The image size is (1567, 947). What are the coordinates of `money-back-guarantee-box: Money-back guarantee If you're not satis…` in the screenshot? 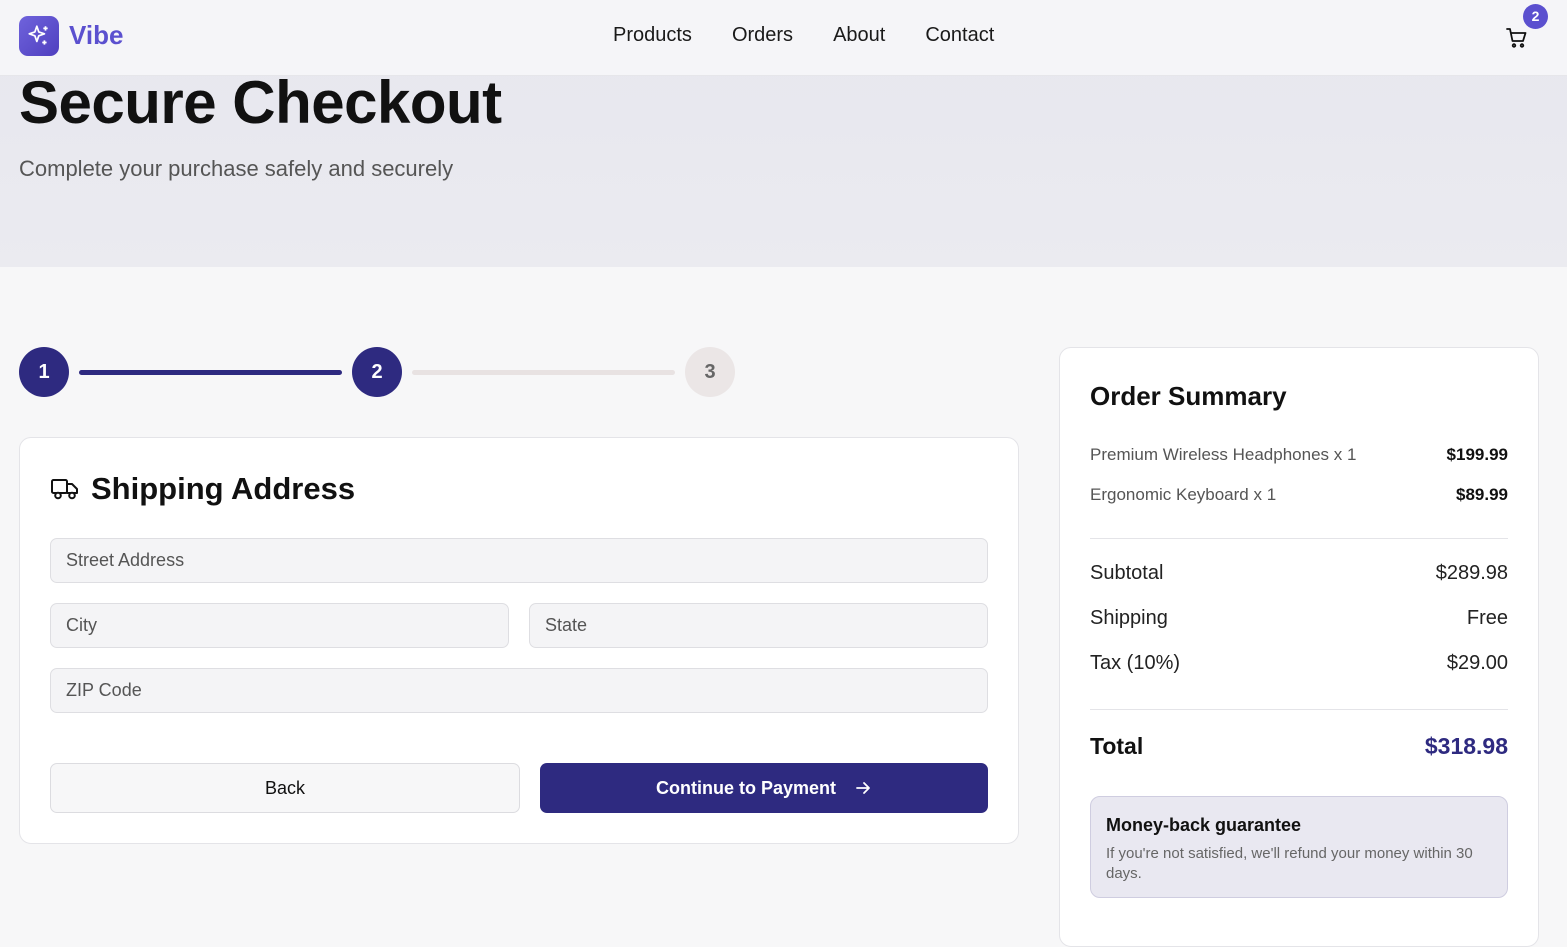 It's located at (1299, 847).